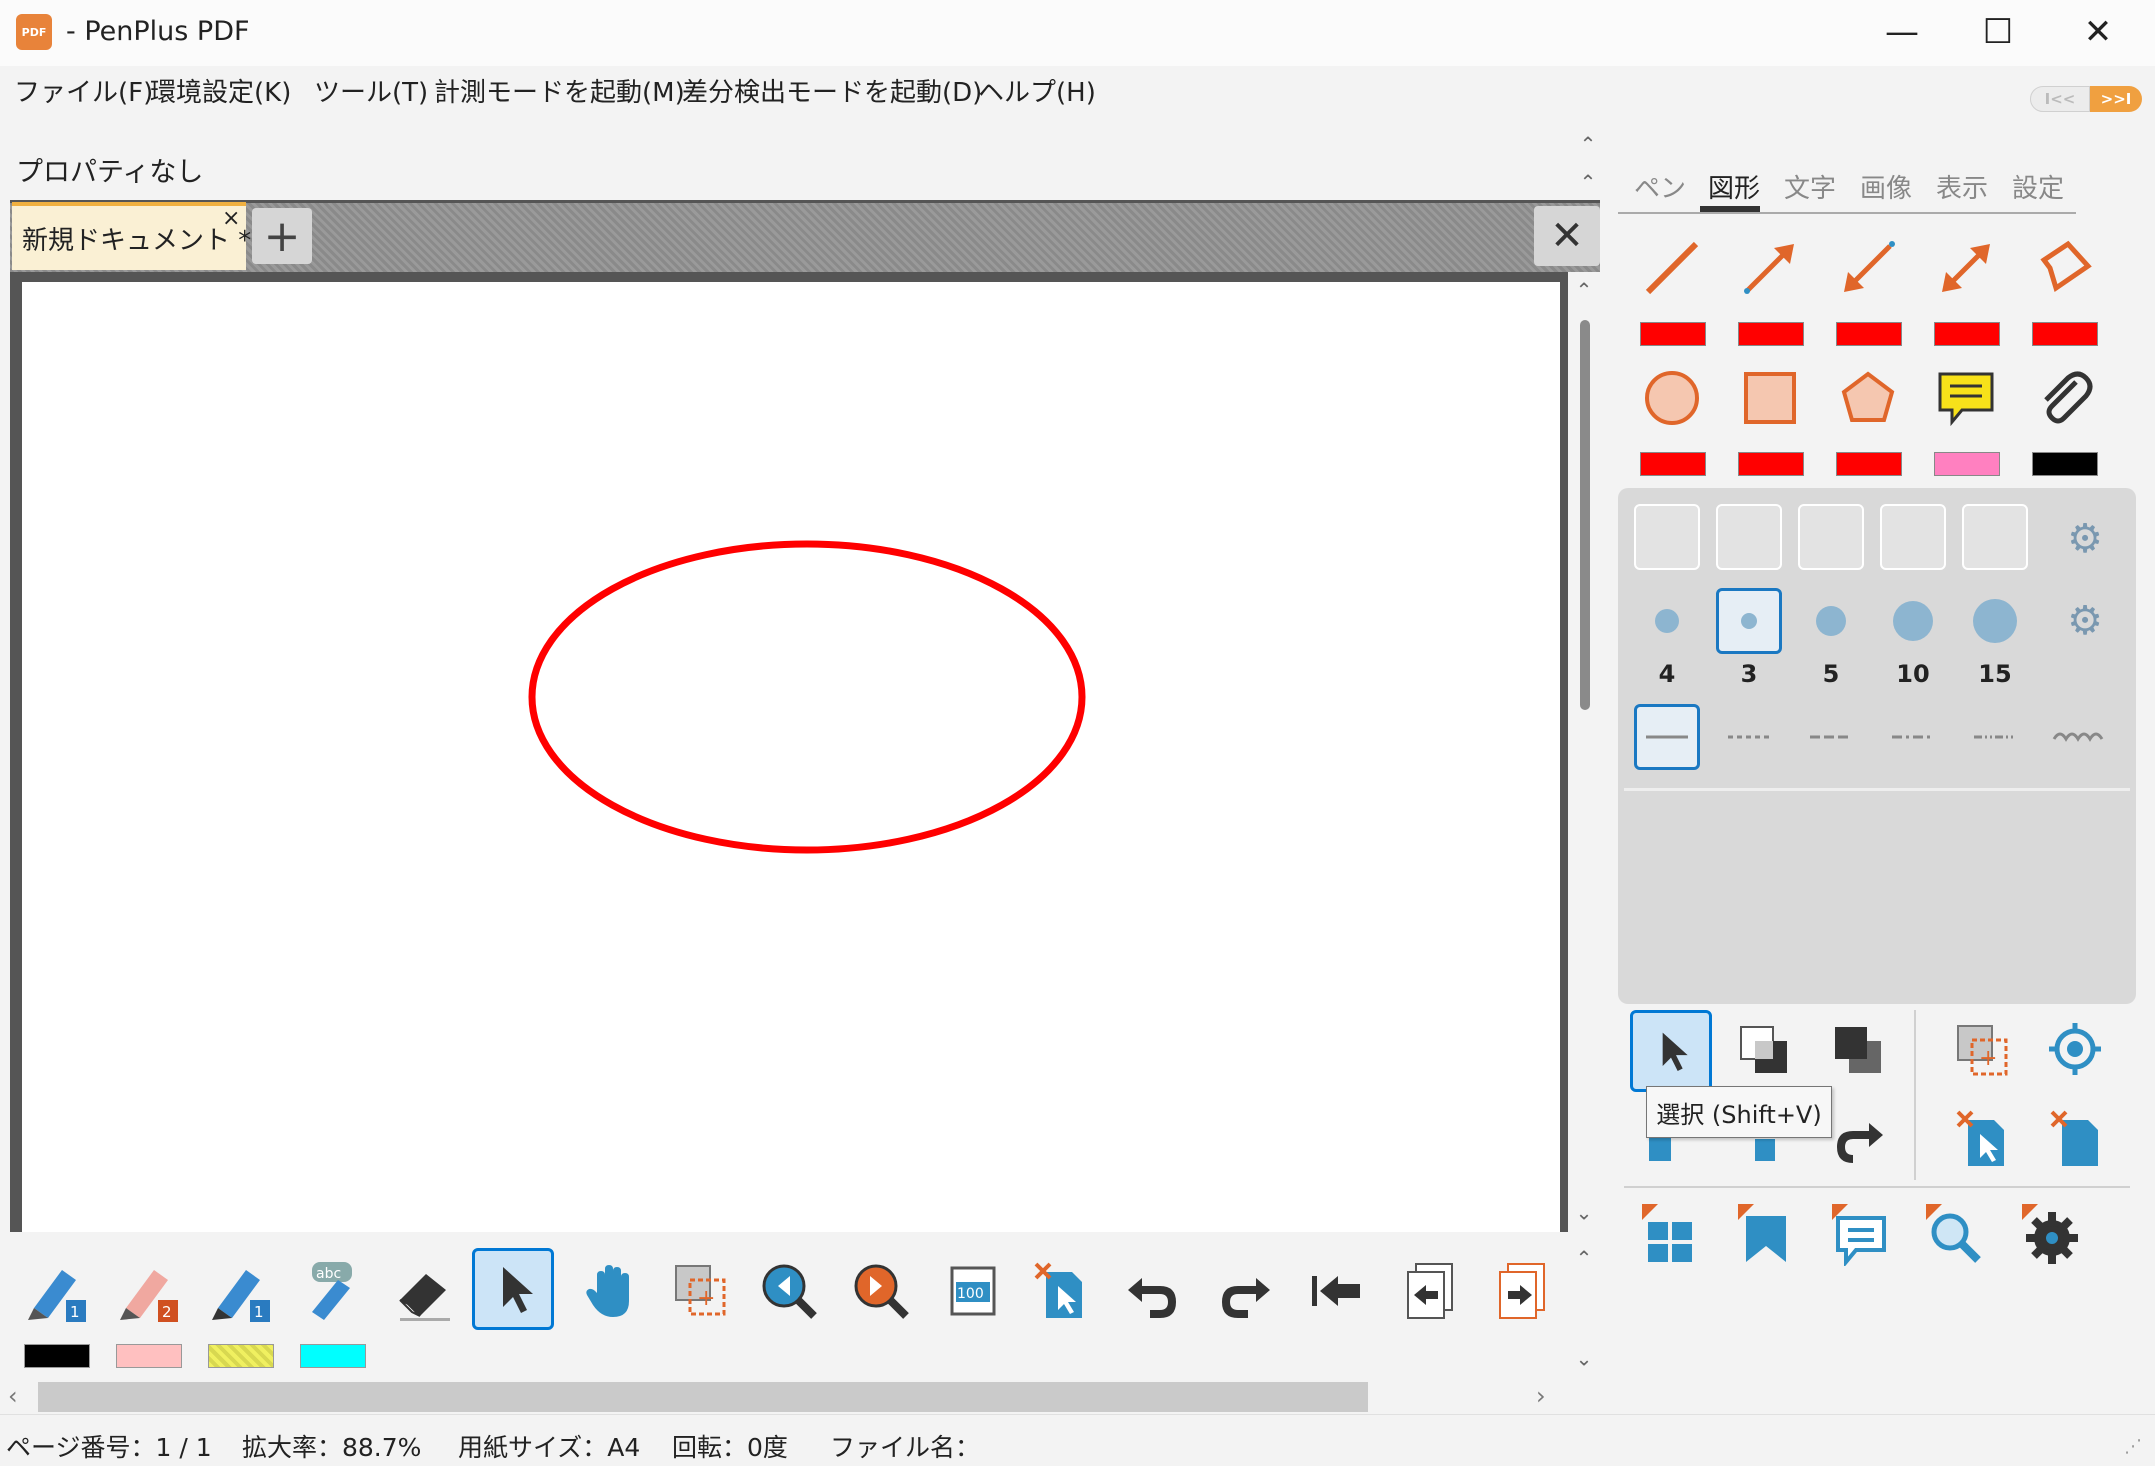  What do you see at coordinates (1667, 737) in the screenshot?
I see `line-style-solid` at bounding box center [1667, 737].